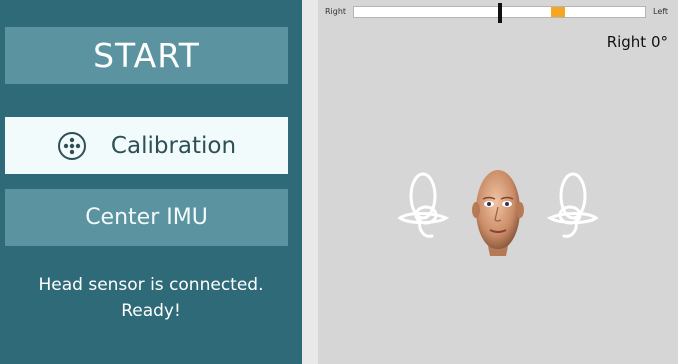 This screenshot has height=364, width=678. What do you see at coordinates (572, 205) in the screenshot?
I see `right-inner-ear-icon` at bounding box center [572, 205].